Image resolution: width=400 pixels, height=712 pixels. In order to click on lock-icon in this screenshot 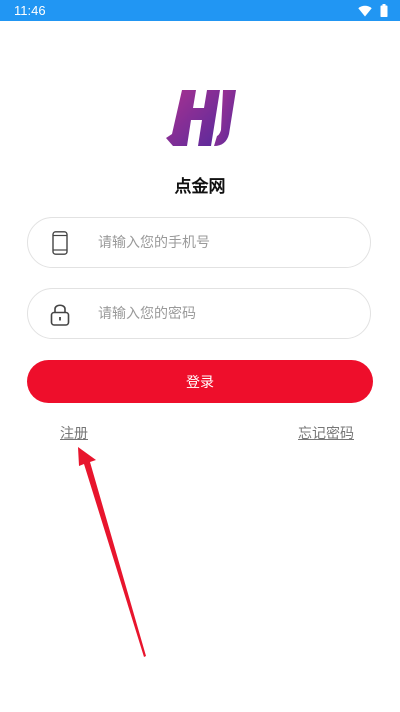, I will do `click(60, 315)`.